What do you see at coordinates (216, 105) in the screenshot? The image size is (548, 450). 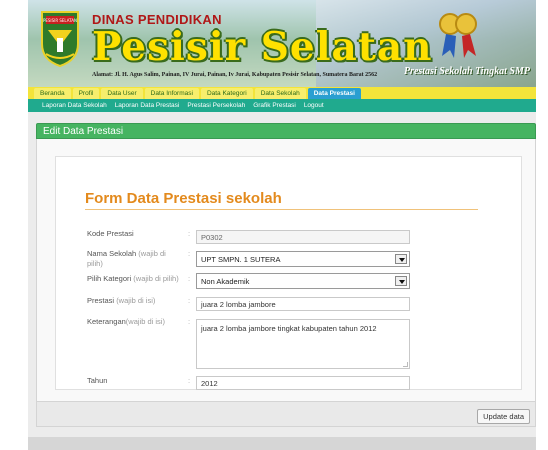 I see `subnav-prestasi-persekolah: Prestasi Persekolah` at bounding box center [216, 105].